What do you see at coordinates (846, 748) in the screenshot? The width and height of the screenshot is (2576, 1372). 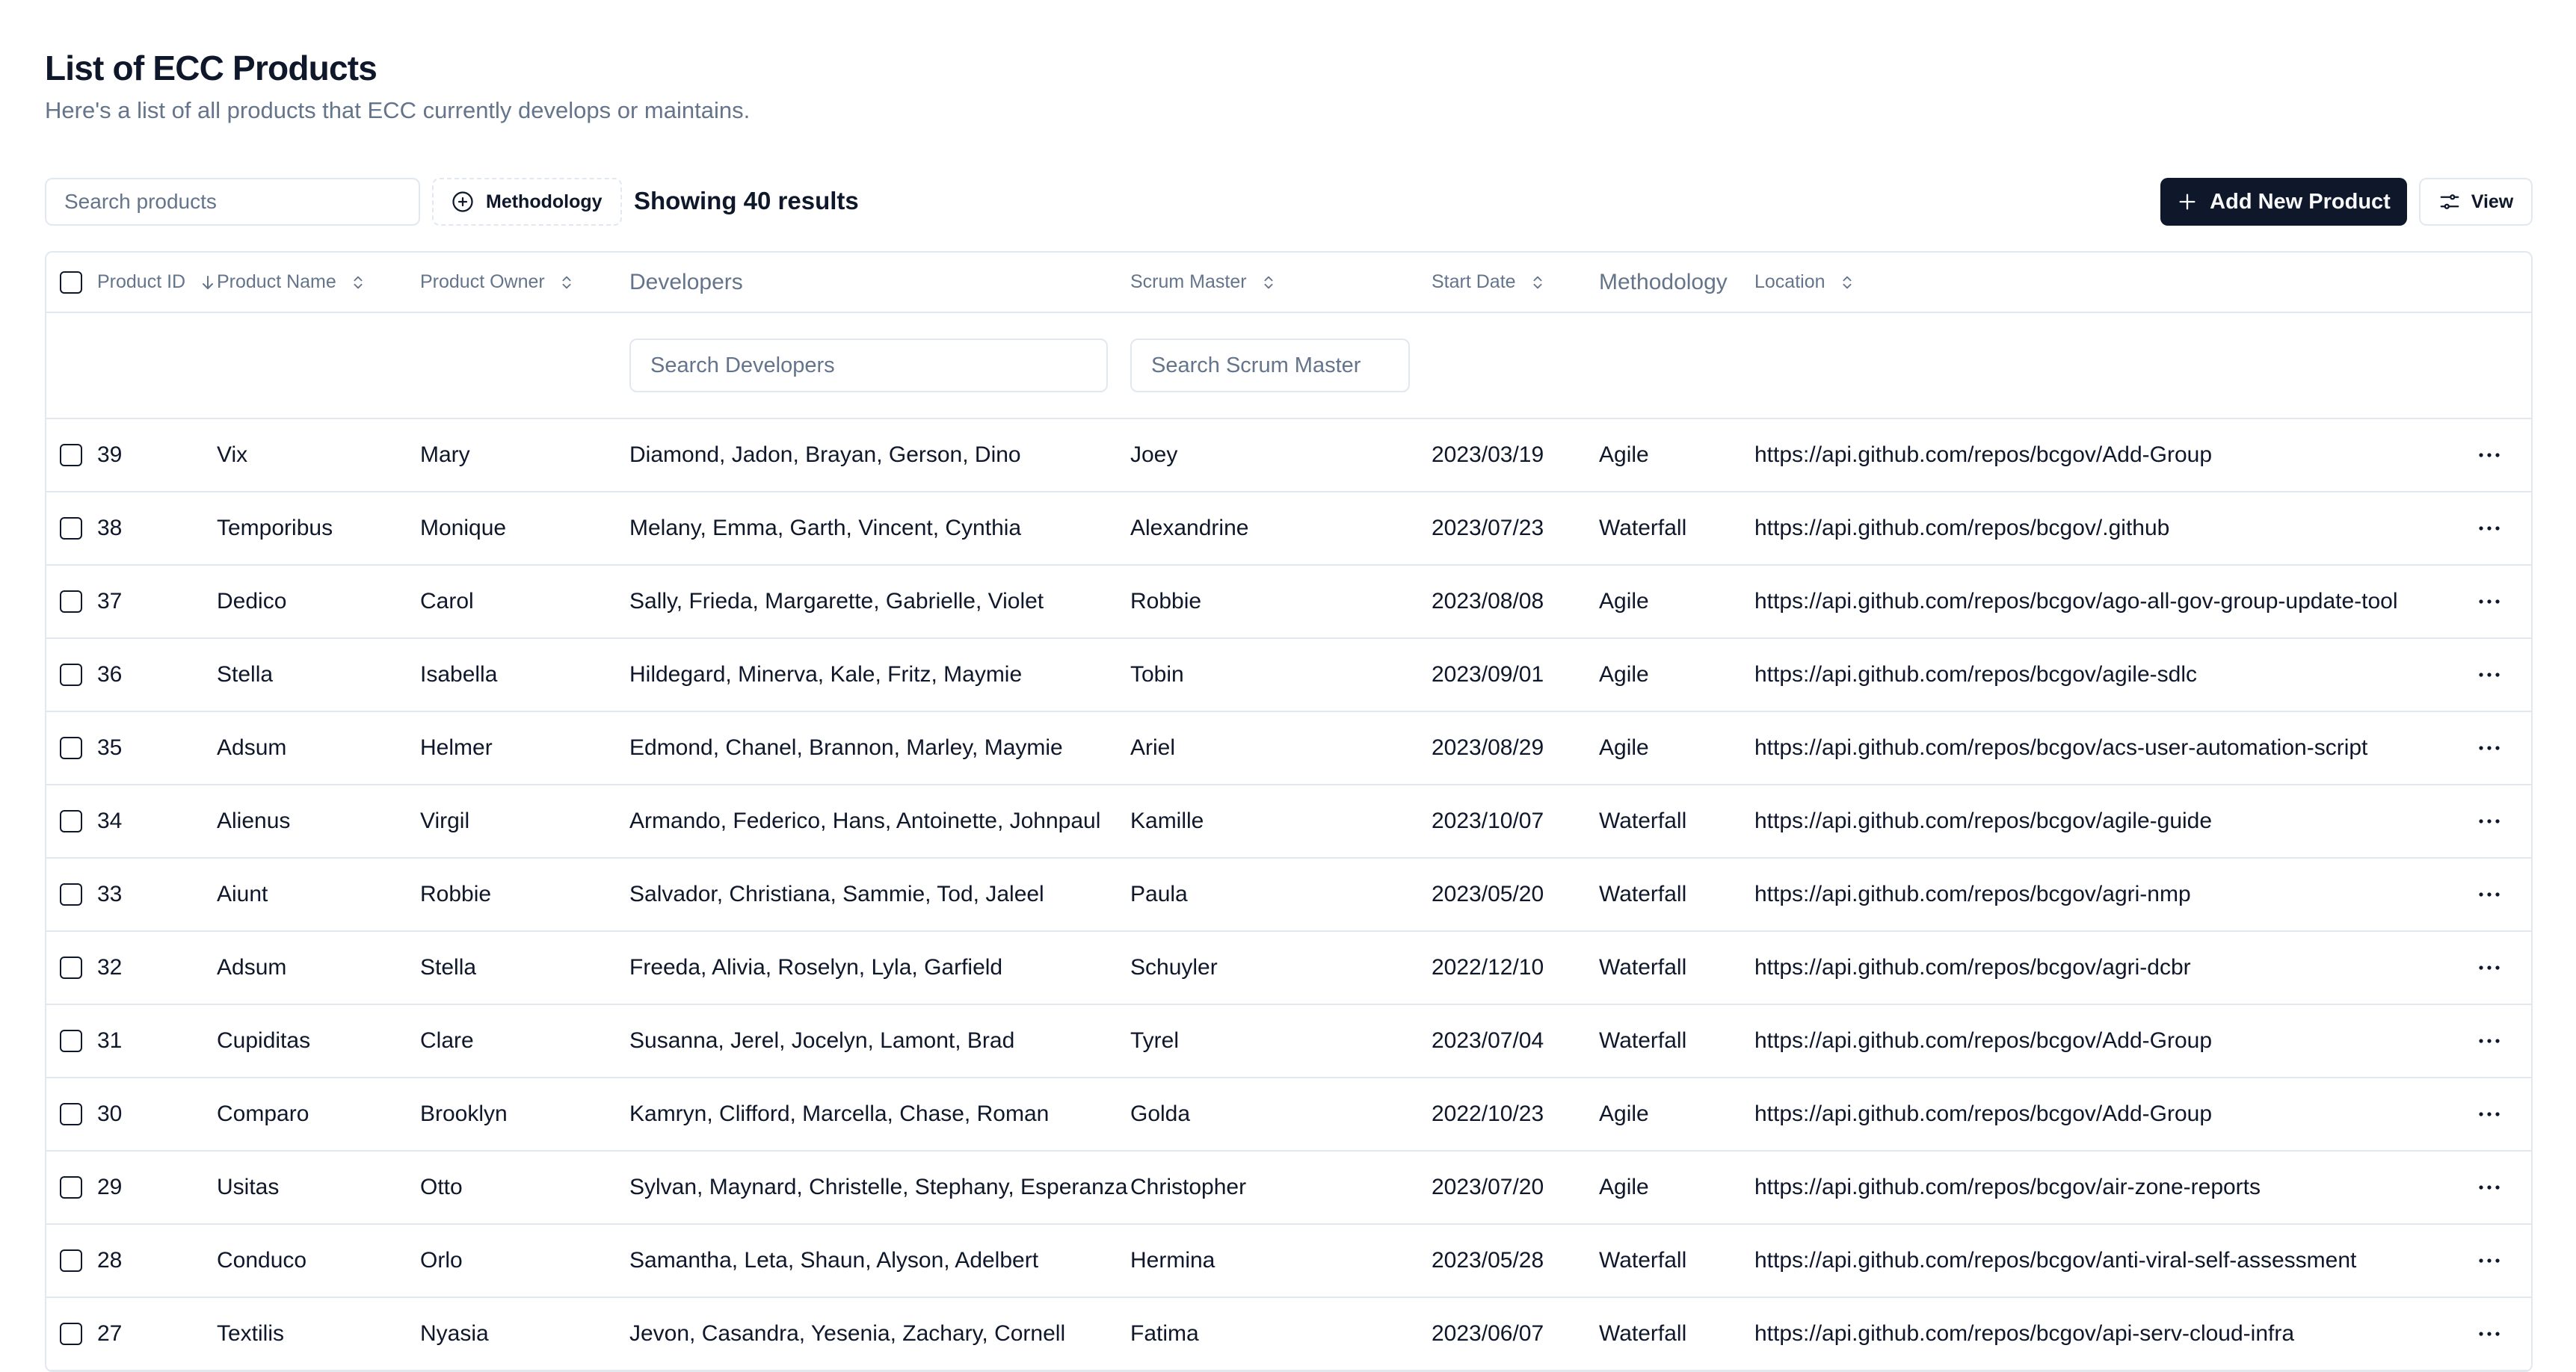 I see `developers: Edmond, Chanel, Brannon, Marley, Maymie` at bounding box center [846, 748].